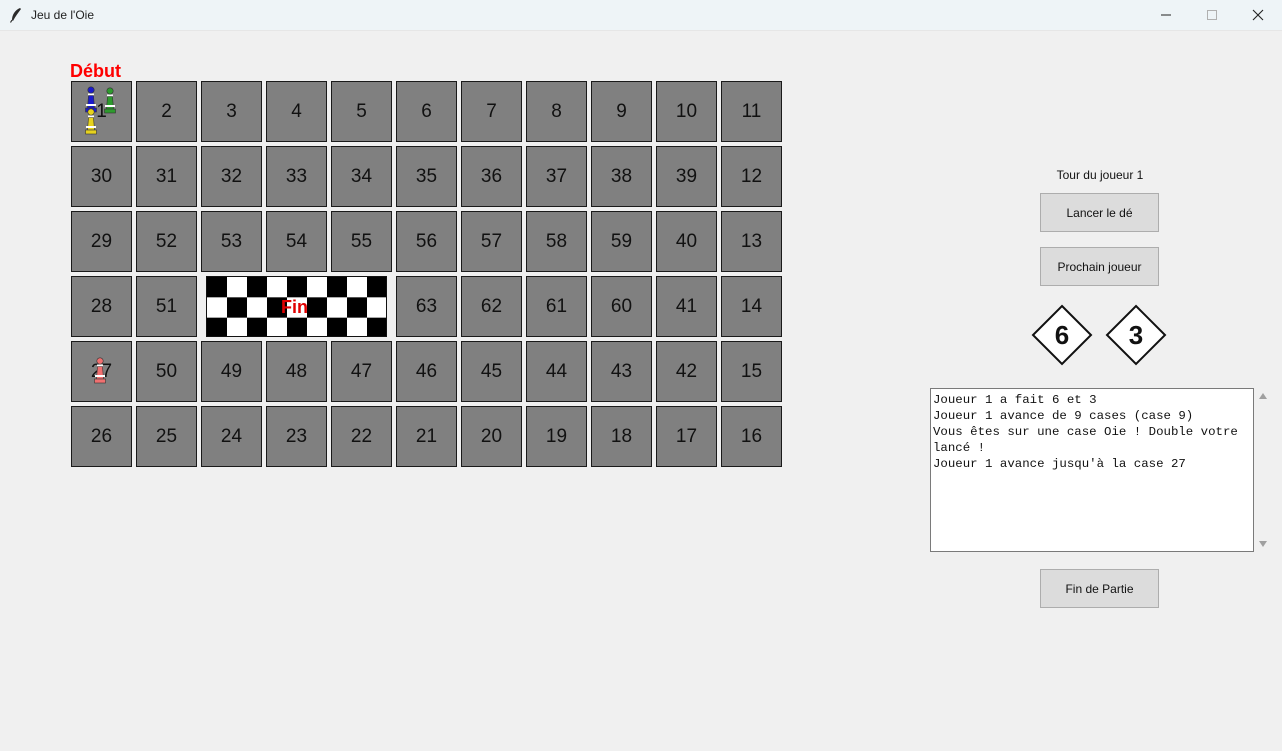 Image resolution: width=1282 pixels, height=751 pixels. Describe the element at coordinates (426, 241) in the screenshot. I see `board-square: 56` at that location.